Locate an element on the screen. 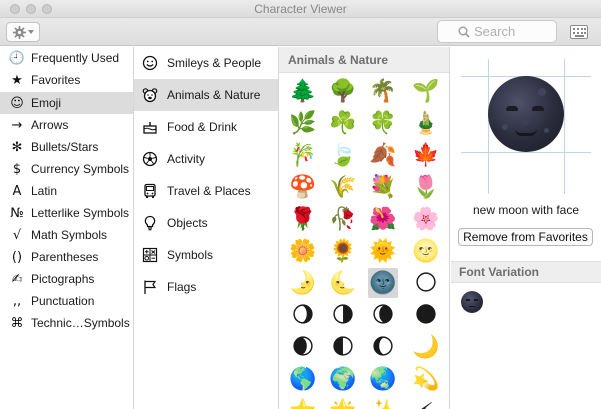  emoji-cell: 🌟 is located at coordinates (343, 402).